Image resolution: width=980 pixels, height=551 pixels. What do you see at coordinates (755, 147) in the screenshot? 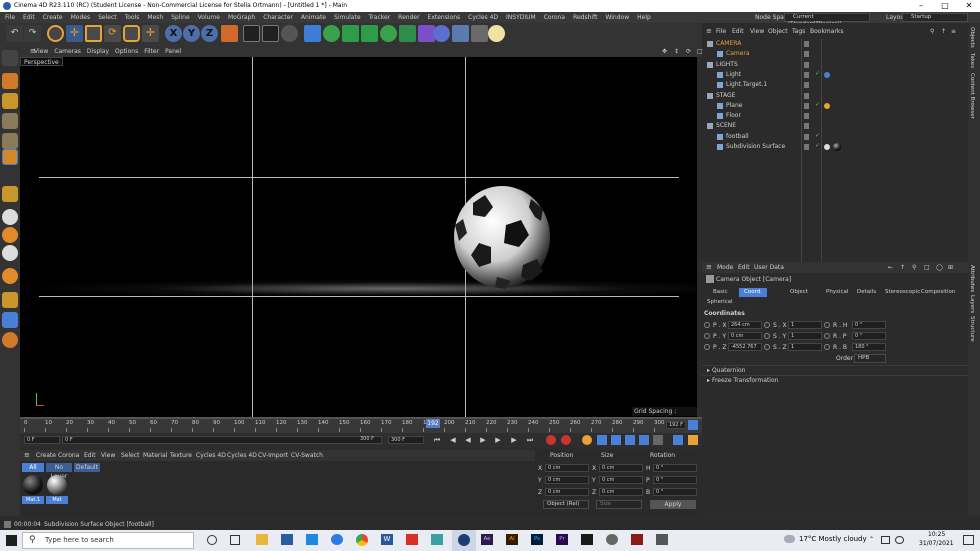
I see `object-name: Subdivision Surface` at bounding box center [755, 147].